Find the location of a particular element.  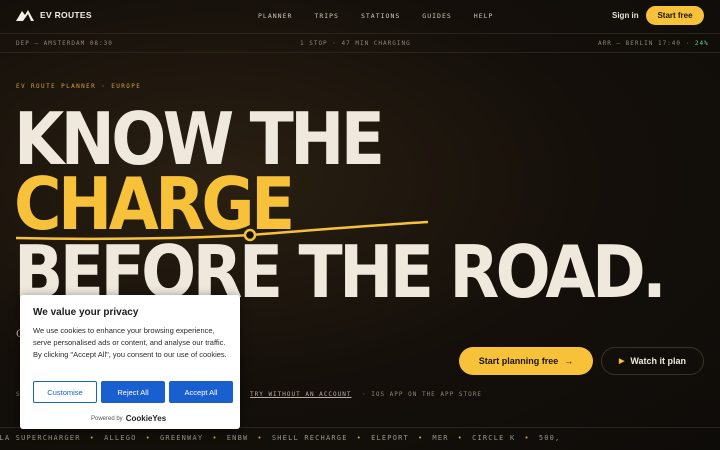

start-planning-button: Start planning free → is located at coordinates (526, 361).